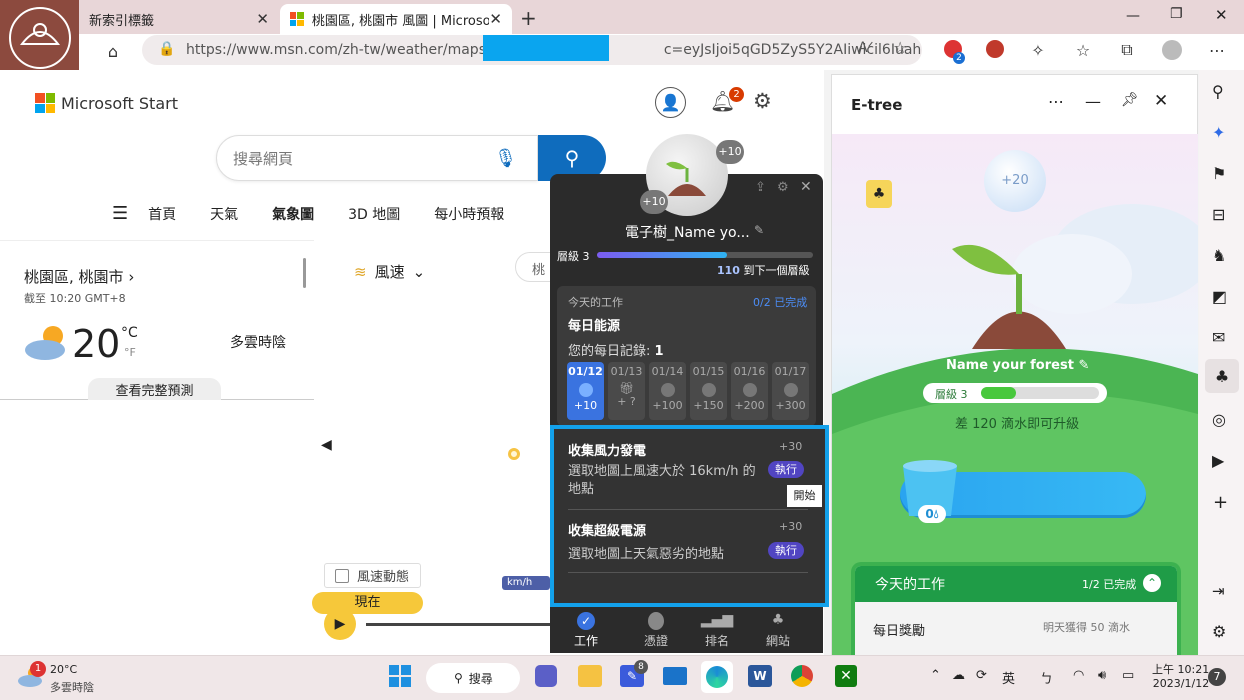 The image size is (1244, 700). I want to click on day-card: 01/13 🎁︎ + ?, so click(626, 391).